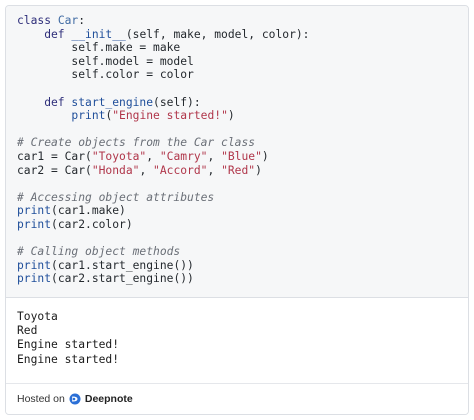 The height and width of the screenshot is (420, 474). I want to click on code-line: def __init__(self, make, model, color):, so click(163, 35).